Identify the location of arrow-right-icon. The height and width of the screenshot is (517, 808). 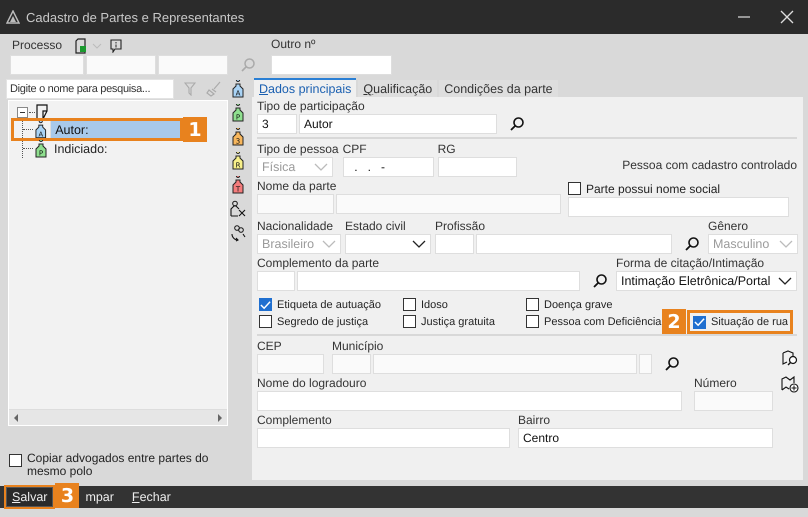
(220, 418).